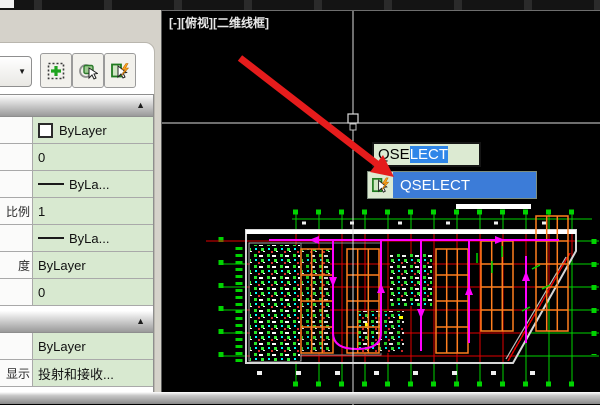  What do you see at coordinates (341, 303) in the screenshot?
I see `detail-clutter` at bounding box center [341, 303].